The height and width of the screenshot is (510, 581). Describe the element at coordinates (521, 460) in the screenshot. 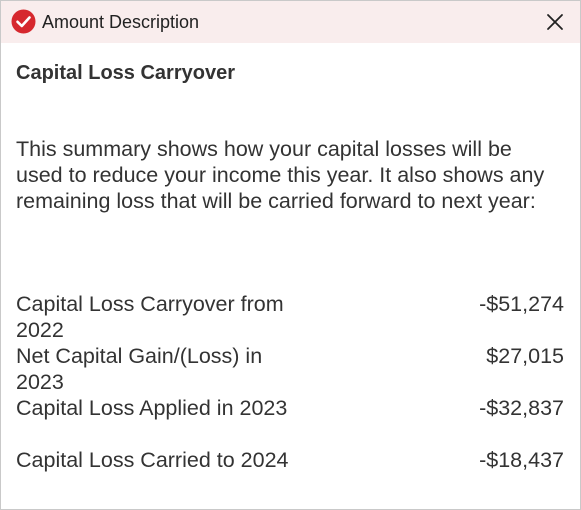

I see `row-value: -$18,437` at that location.